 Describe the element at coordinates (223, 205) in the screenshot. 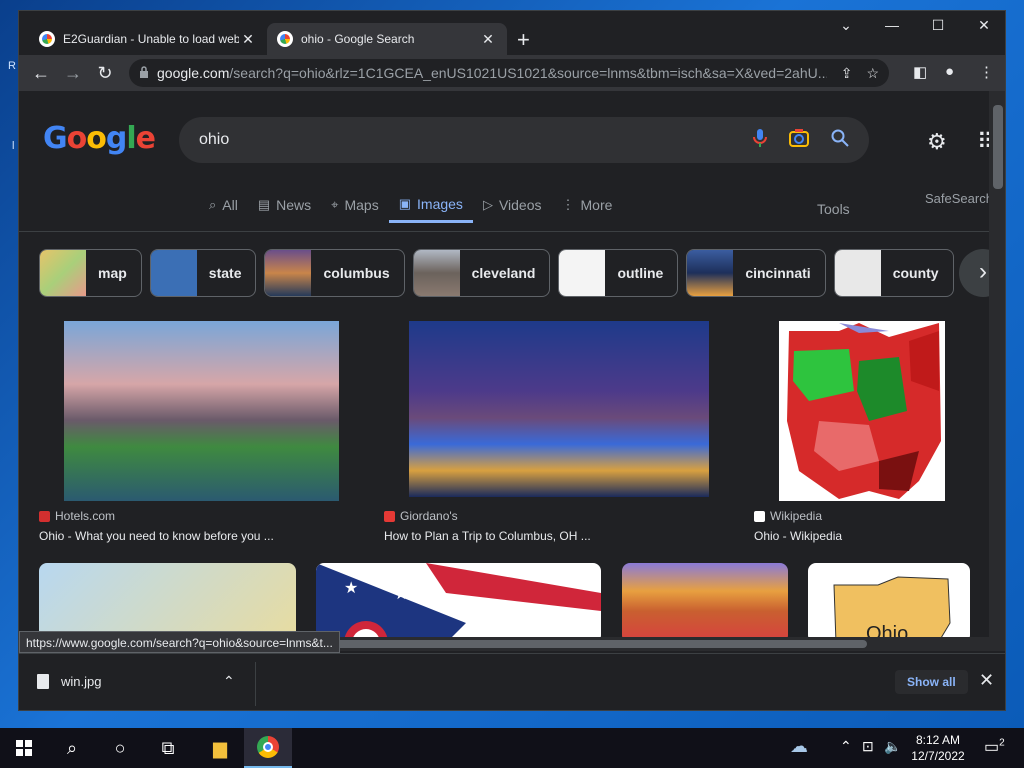

I see `tab-all: ⌕ All` at that location.